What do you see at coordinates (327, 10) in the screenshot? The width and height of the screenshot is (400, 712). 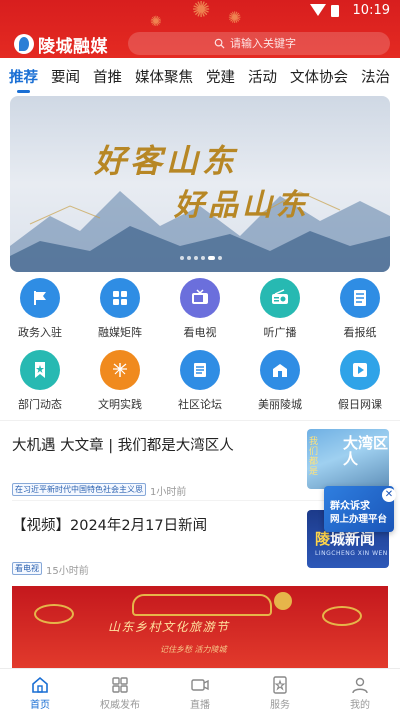 I see `status-icons` at bounding box center [327, 10].